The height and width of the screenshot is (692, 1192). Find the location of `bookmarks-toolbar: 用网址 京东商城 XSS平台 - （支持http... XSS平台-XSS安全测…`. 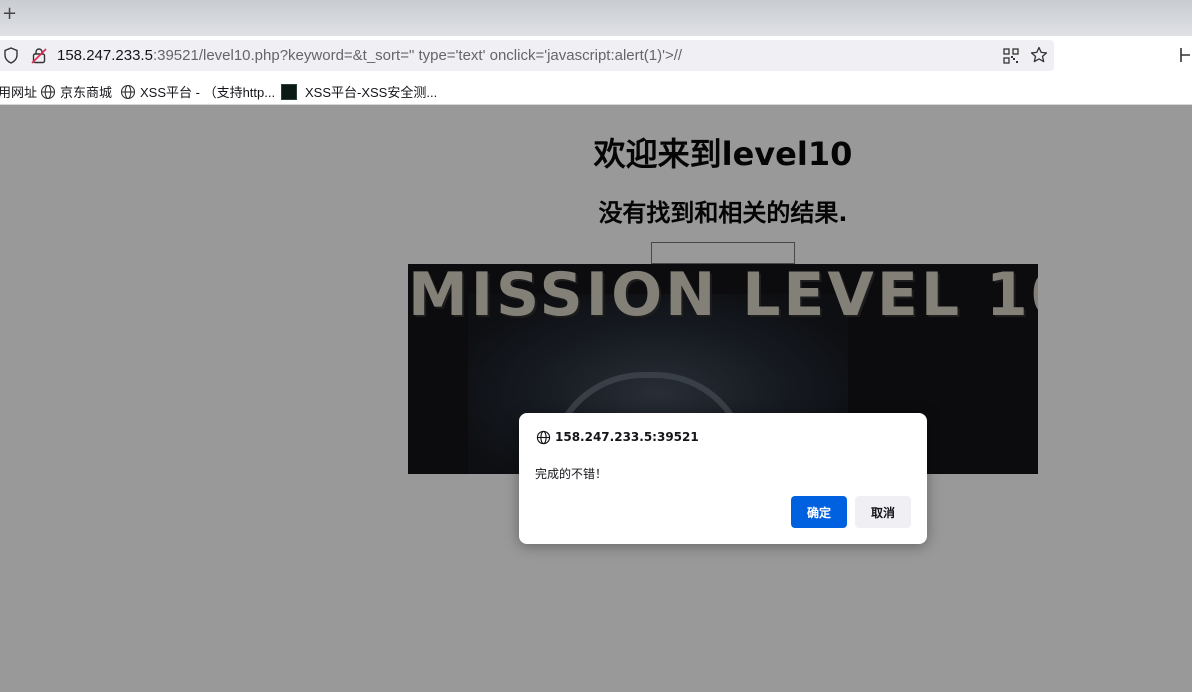

bookmarks-toolbar: 用网址 京东商城 XSS平台 - （支持http... XSS平台-XSS安全测… is located at coordinates (596, 90).